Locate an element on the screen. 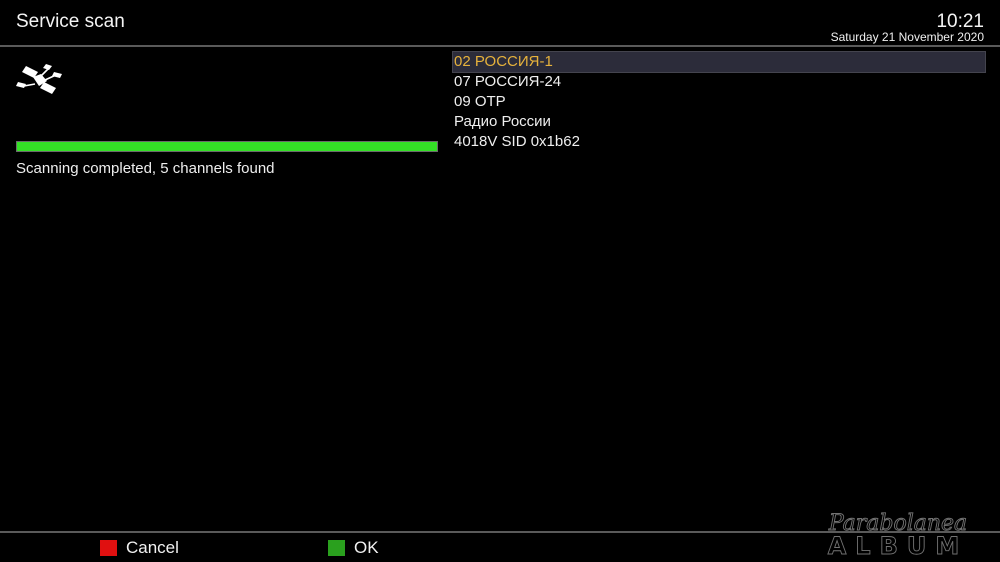 Image resolution: width=1000 pixels, height=562 pixels. cancel-label: Cancel is located at coordinates (152, 547).